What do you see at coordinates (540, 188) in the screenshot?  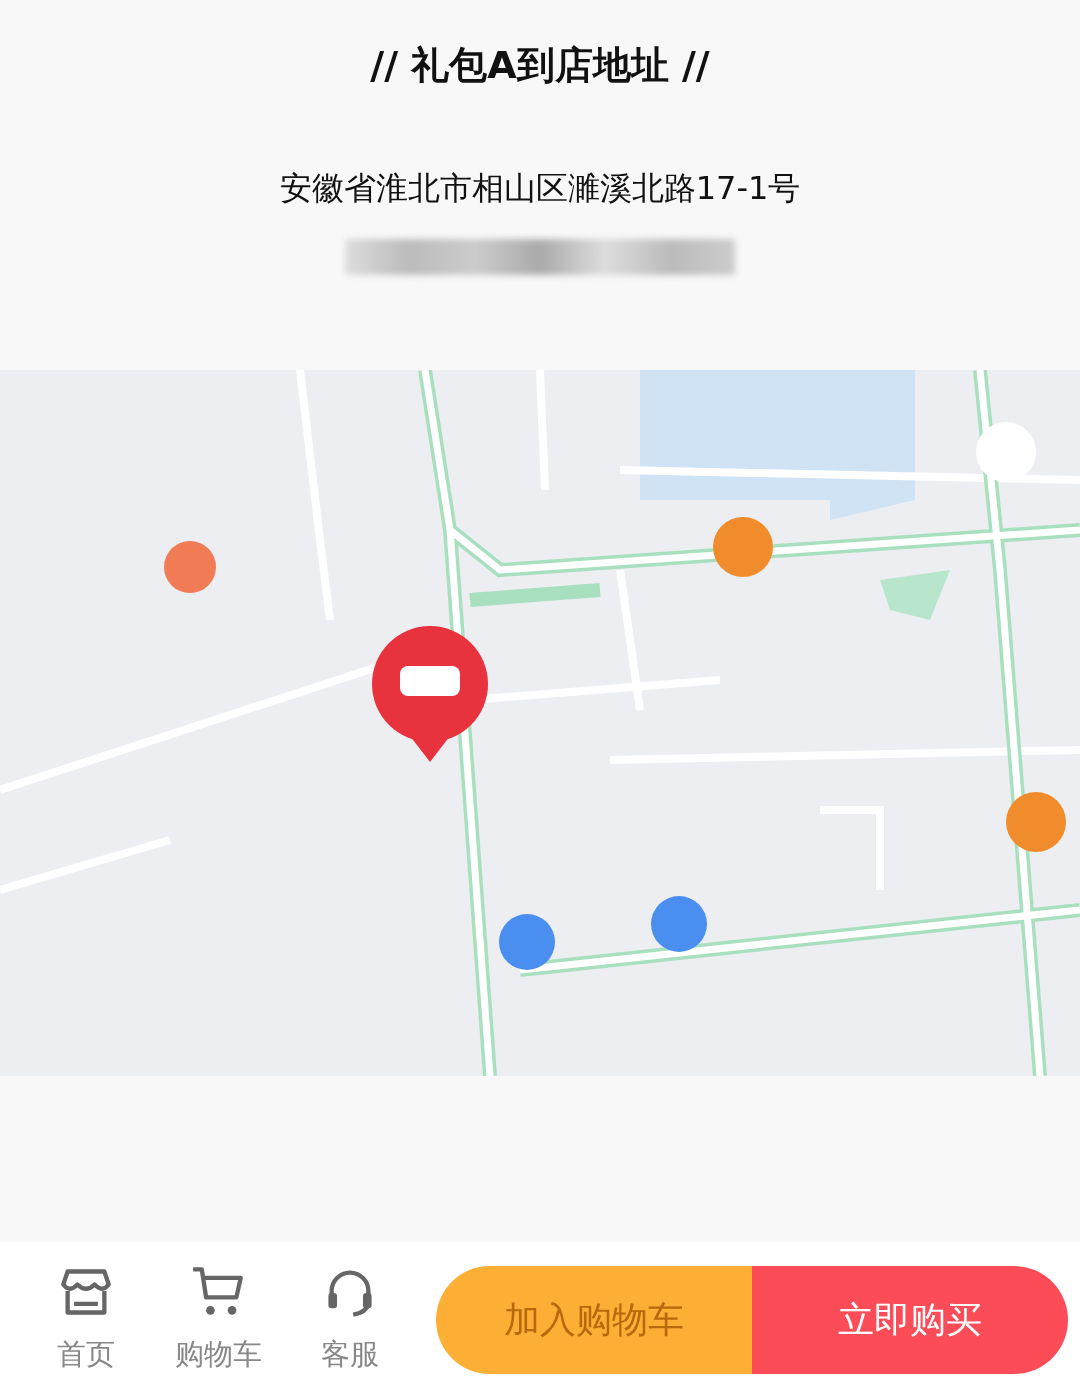 I see `store-address: 安徽省淮北市相山区濉溪北路17-1号` at bounding box center [540, 188].